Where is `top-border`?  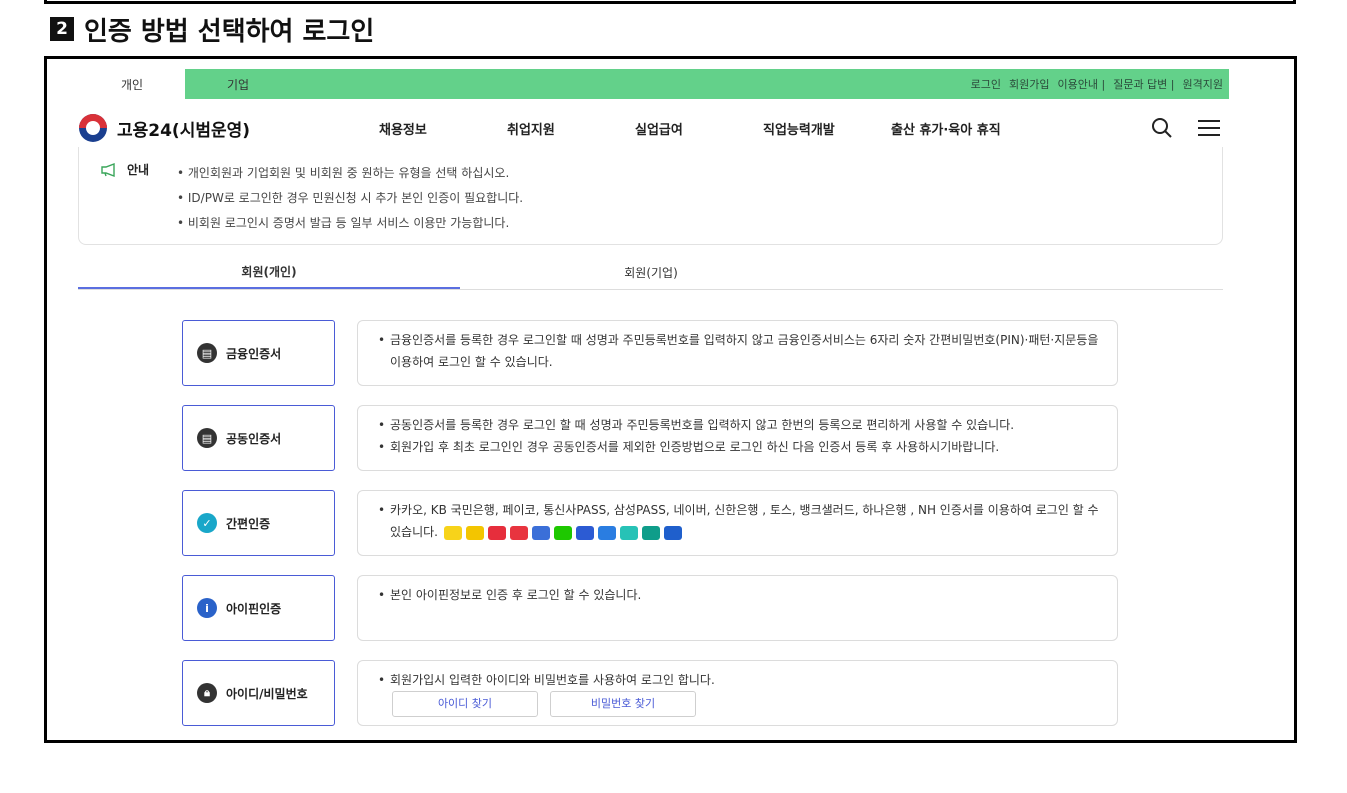
top-border is located at coordinates (670, 2).